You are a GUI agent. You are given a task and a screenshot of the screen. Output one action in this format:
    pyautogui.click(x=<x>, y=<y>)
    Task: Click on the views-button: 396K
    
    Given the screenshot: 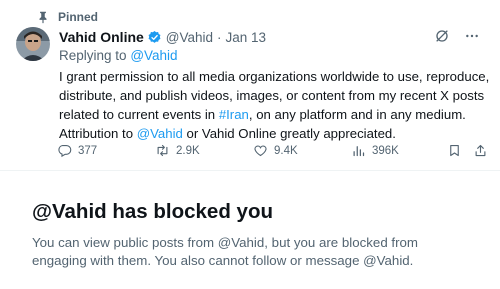 What is the action you would take?
    pyautogui.click(x=375, y=150)
    